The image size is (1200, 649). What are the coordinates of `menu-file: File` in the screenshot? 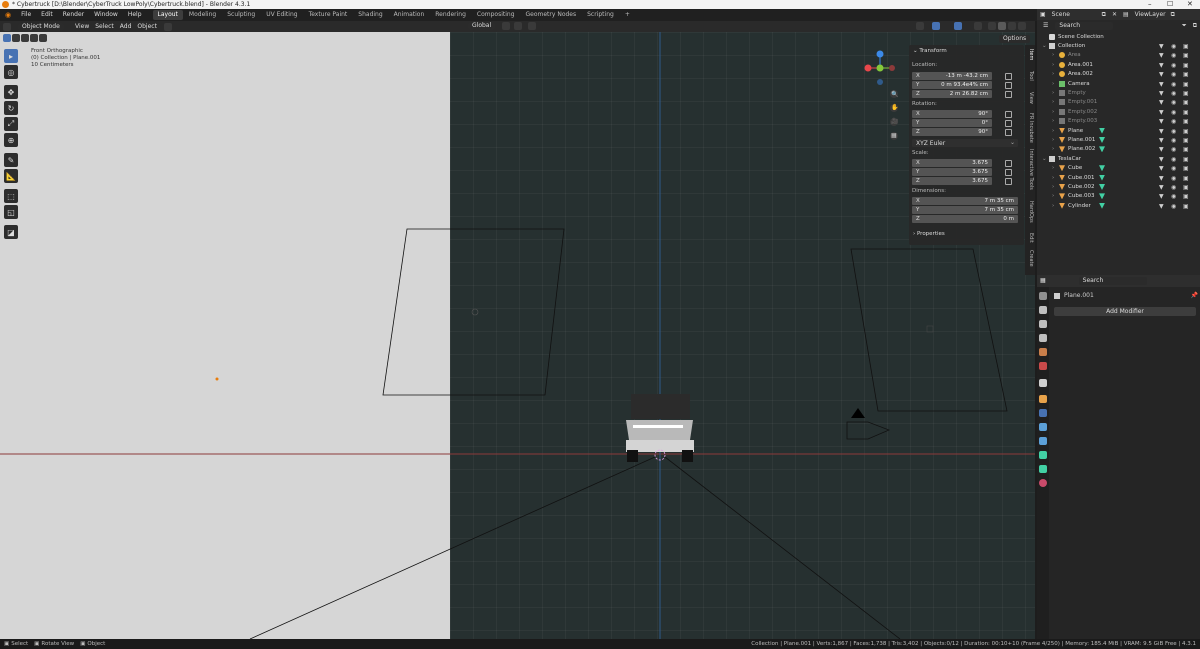 It's located at (26, 15).